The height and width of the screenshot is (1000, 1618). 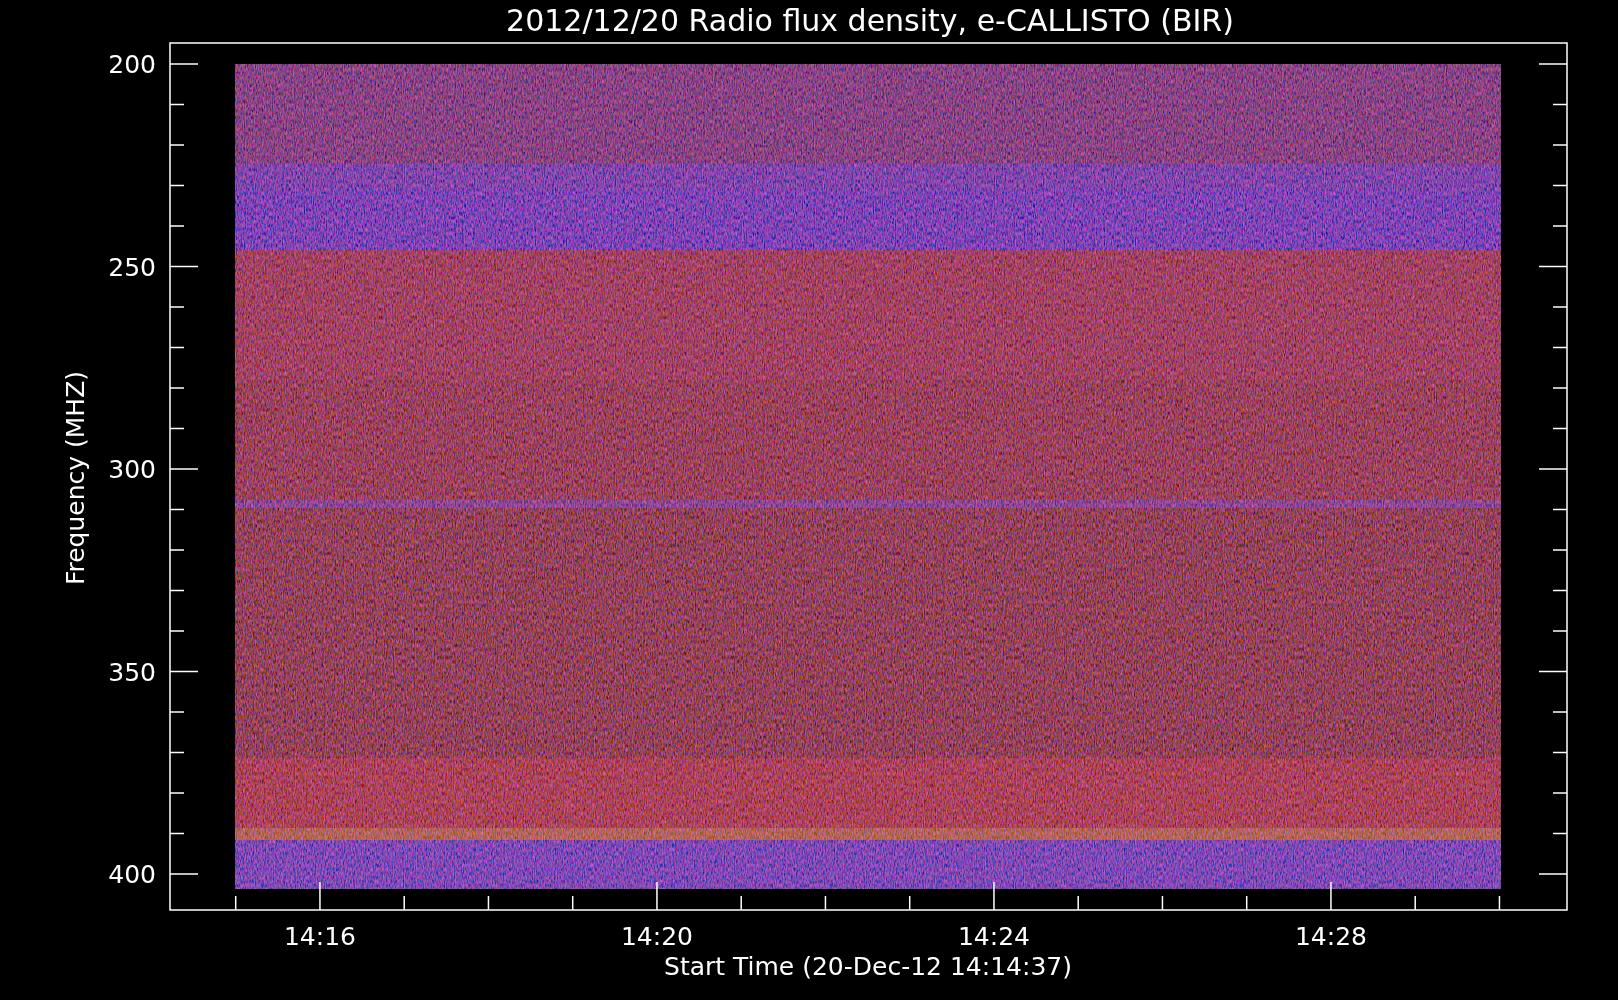 What do you see at coordinates (132, 64) in the screenshot?
I see `y-tick-label: 200` at bounding box center [132, 64].